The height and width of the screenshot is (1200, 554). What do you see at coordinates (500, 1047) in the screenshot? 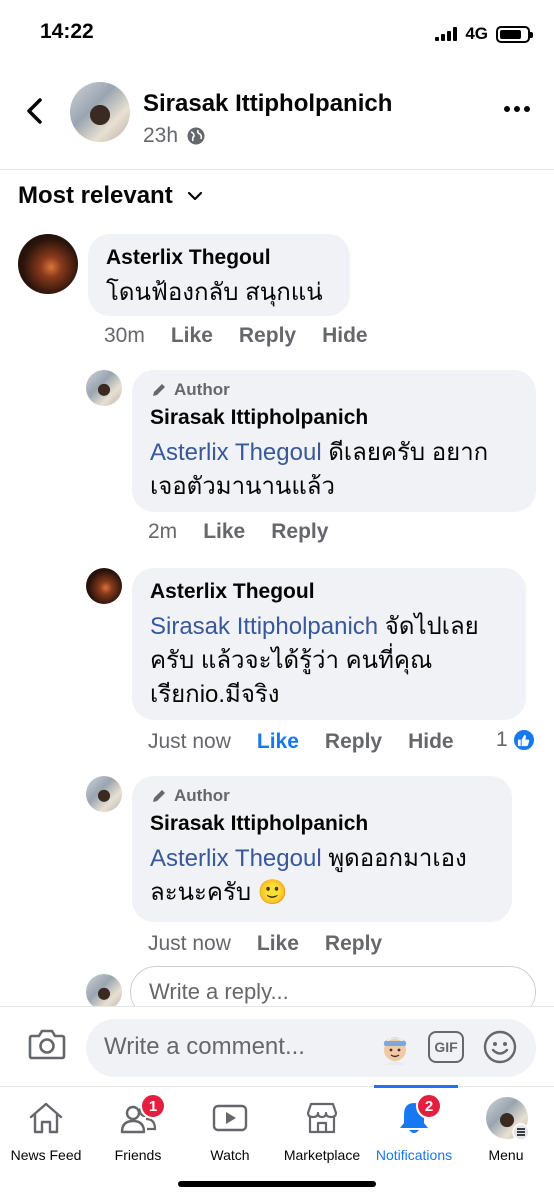
I see `emoji-icon` at bounding box center [500, 1047].